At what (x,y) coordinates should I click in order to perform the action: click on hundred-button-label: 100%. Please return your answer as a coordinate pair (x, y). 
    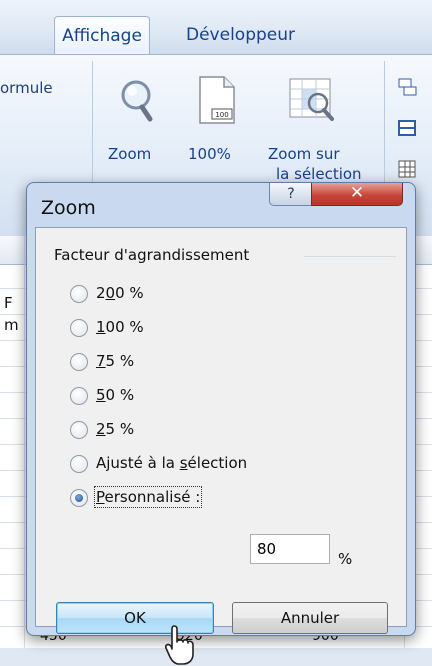
    Looking at the image, I should click on (209, 154).